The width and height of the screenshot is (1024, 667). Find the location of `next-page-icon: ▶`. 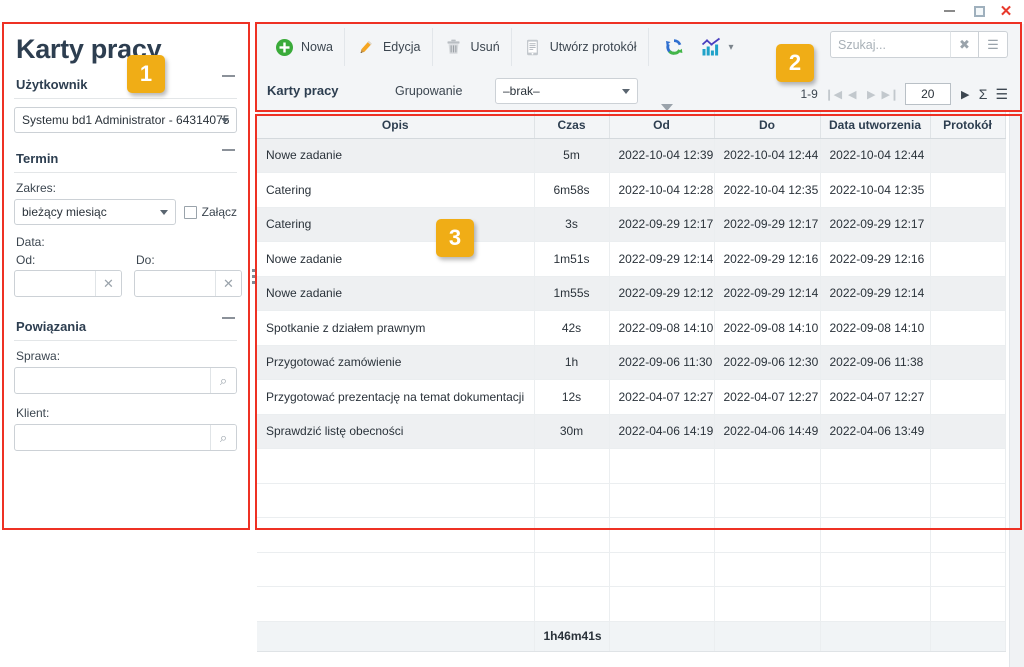

next-page-icon: ▶ is located at coordinates (871, 94).